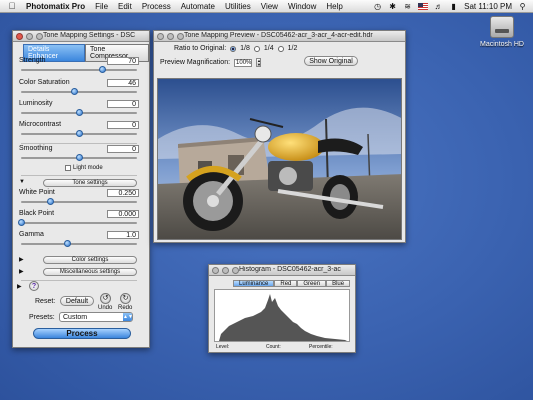 Image resolution: width=533 pixels, height=400 pixels. Describe the element at coordinates (423, 6) in the screenshot. I see `us-flag-icon` at that location.